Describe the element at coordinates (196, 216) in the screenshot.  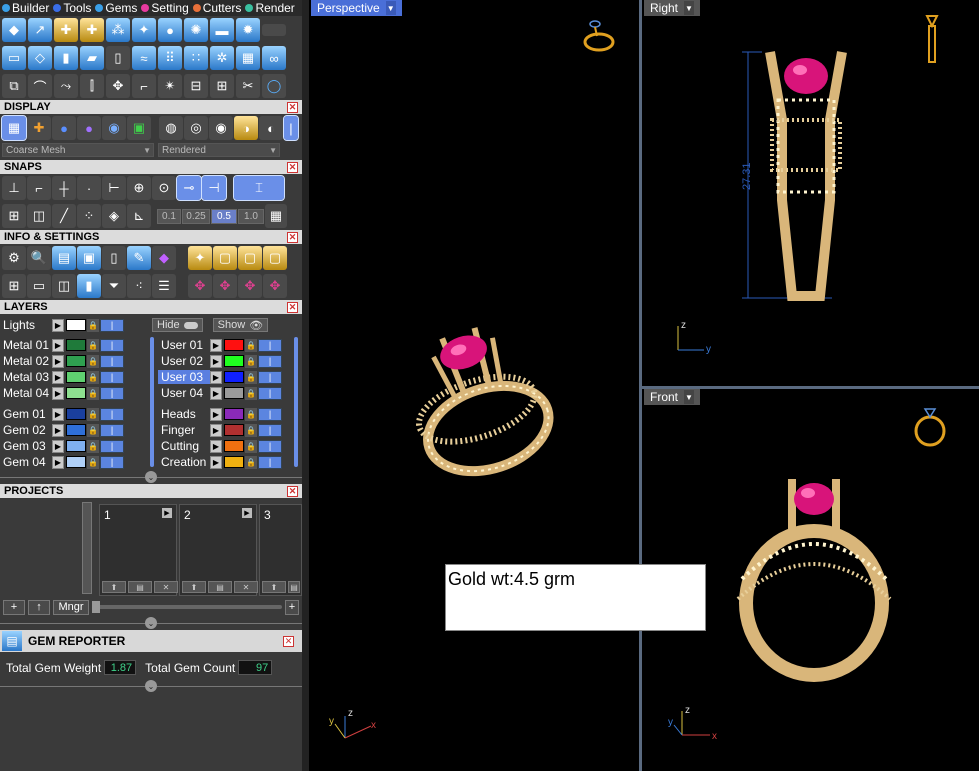
I see `snap-step-1: 0.25` at that location.